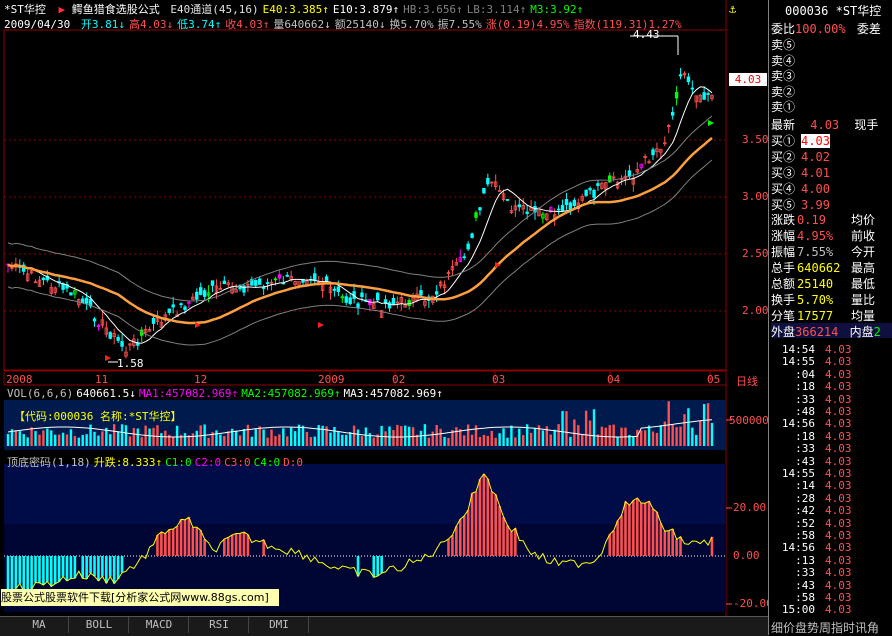  What do you see at coordinates (755, 310) in the screenshot?
I see `price-y-tick: 2.00` at bounding box center [755, 310].